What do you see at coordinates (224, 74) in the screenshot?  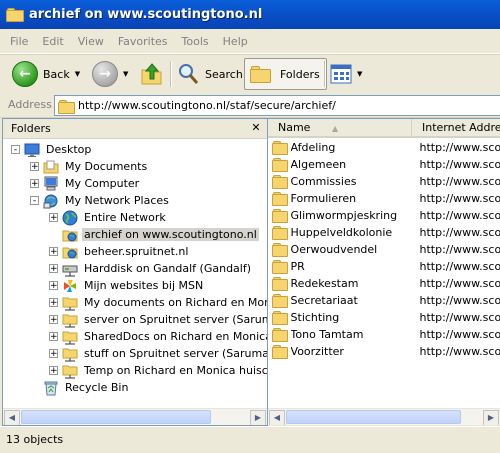 I see `search-label: Search` at bounding box center [224, 74].